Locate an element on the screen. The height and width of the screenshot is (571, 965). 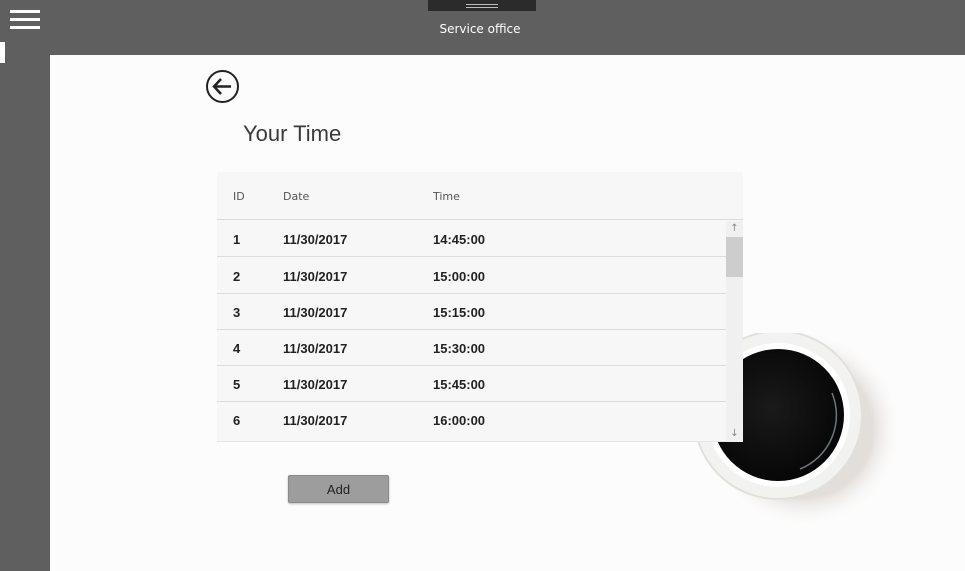
nav-selection-indicator is located at coordinates (2, 52).